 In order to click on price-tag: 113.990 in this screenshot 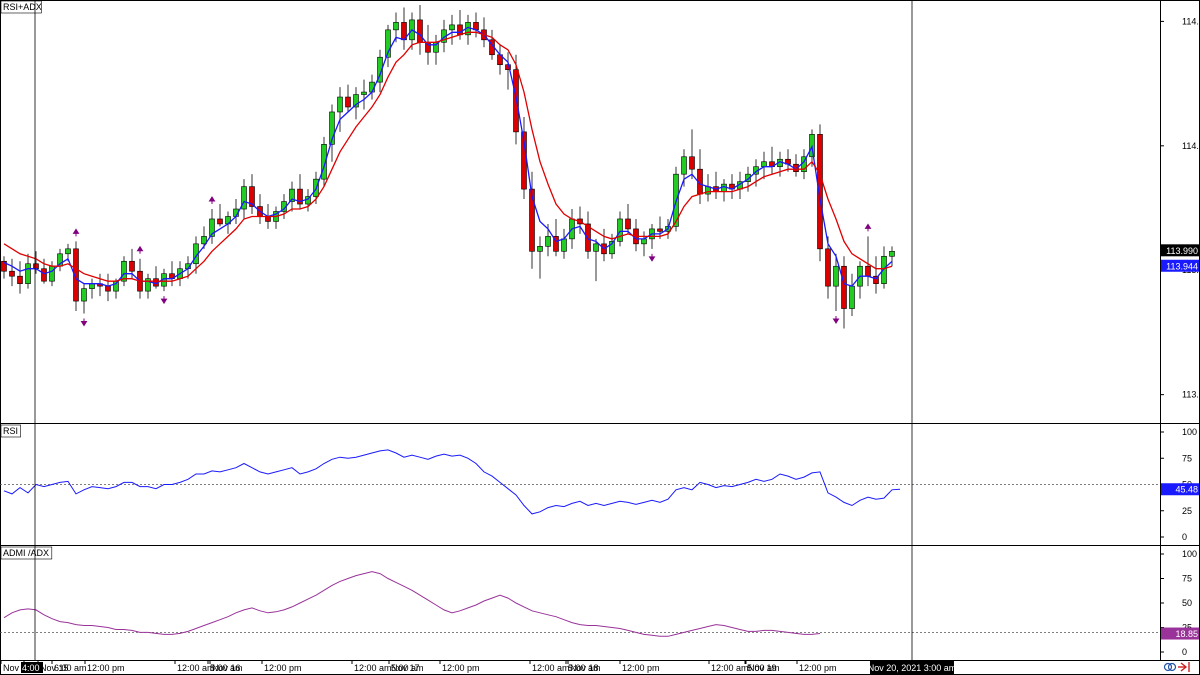, I will do `click(1182, 251)`.